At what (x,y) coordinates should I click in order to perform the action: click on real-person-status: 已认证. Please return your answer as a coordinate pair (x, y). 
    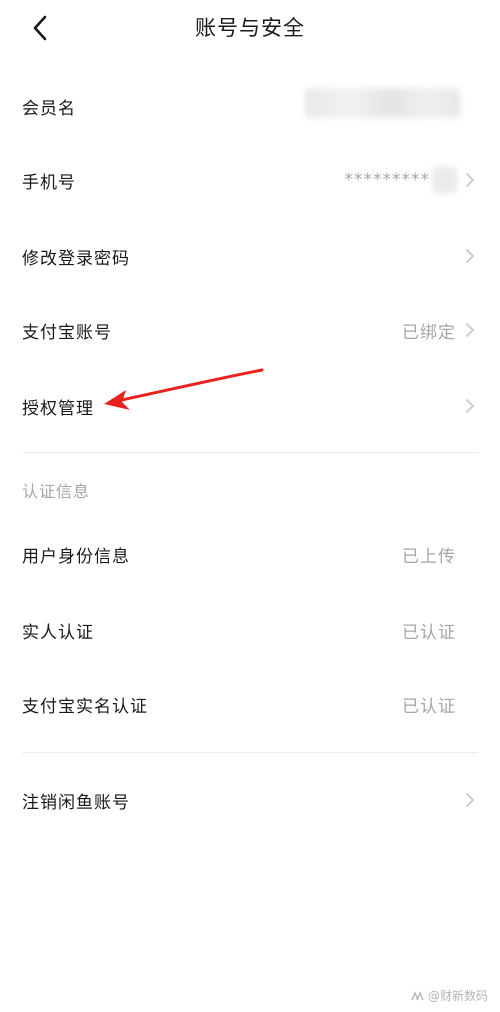
    Looking at the image, I should click on (429, 632).